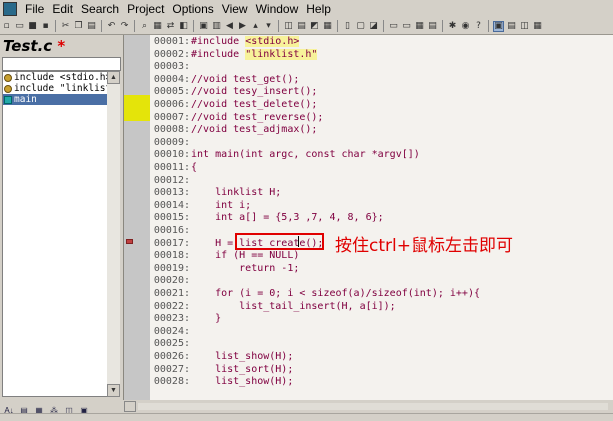 The width and height of the screenshot is (613, 421). I want to click on code-line: 00008://void test_adjmax();, so click(381, 130).